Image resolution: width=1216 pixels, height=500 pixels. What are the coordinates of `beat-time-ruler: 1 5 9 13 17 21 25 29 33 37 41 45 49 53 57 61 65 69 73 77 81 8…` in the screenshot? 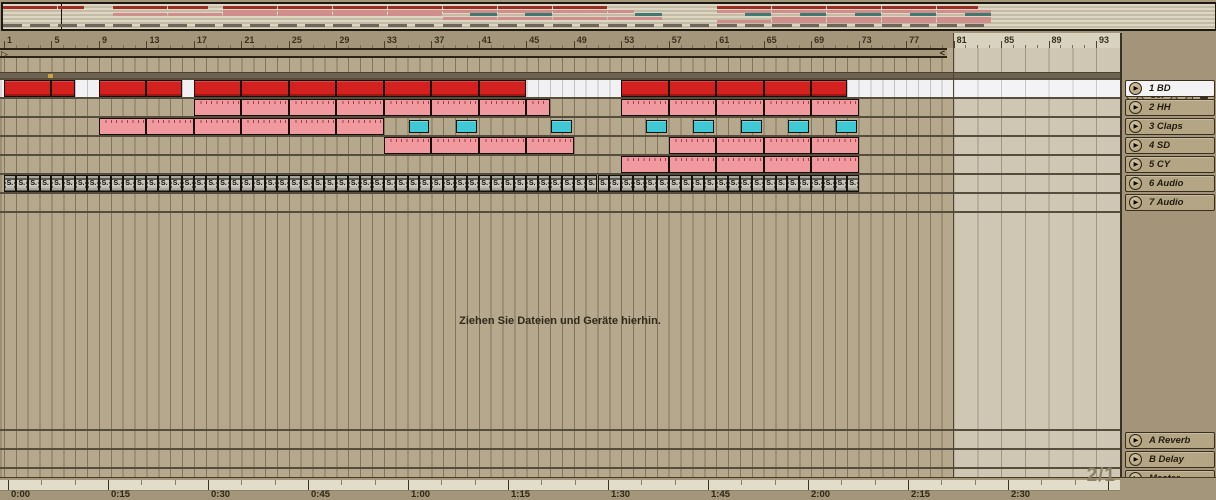 It's located at (560, 40).